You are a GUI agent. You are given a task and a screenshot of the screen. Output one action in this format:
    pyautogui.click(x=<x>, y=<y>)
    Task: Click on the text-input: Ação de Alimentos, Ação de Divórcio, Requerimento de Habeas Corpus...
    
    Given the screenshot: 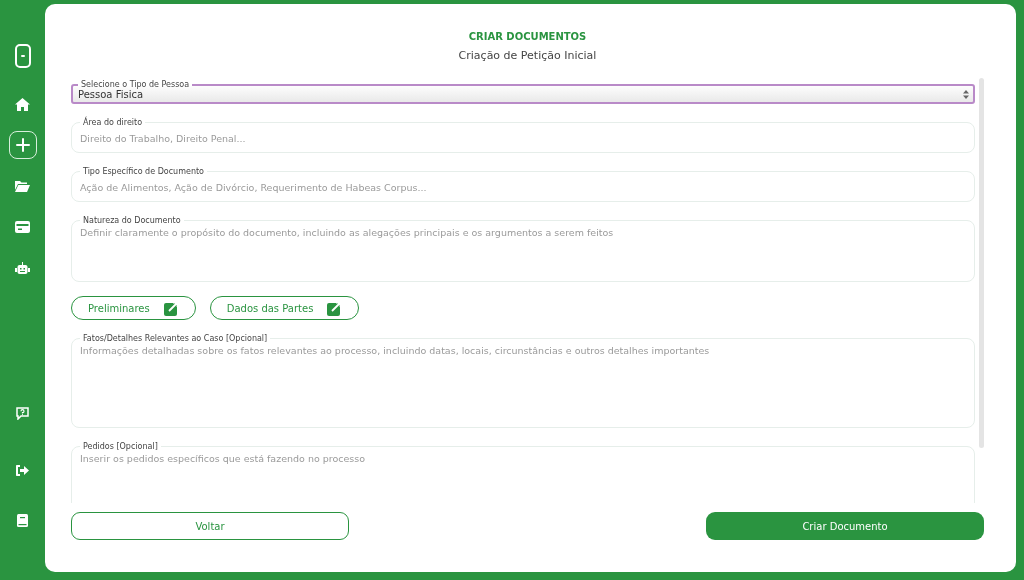 What is the action you would take?
    pyautogui.click(x=523, y=187)
    